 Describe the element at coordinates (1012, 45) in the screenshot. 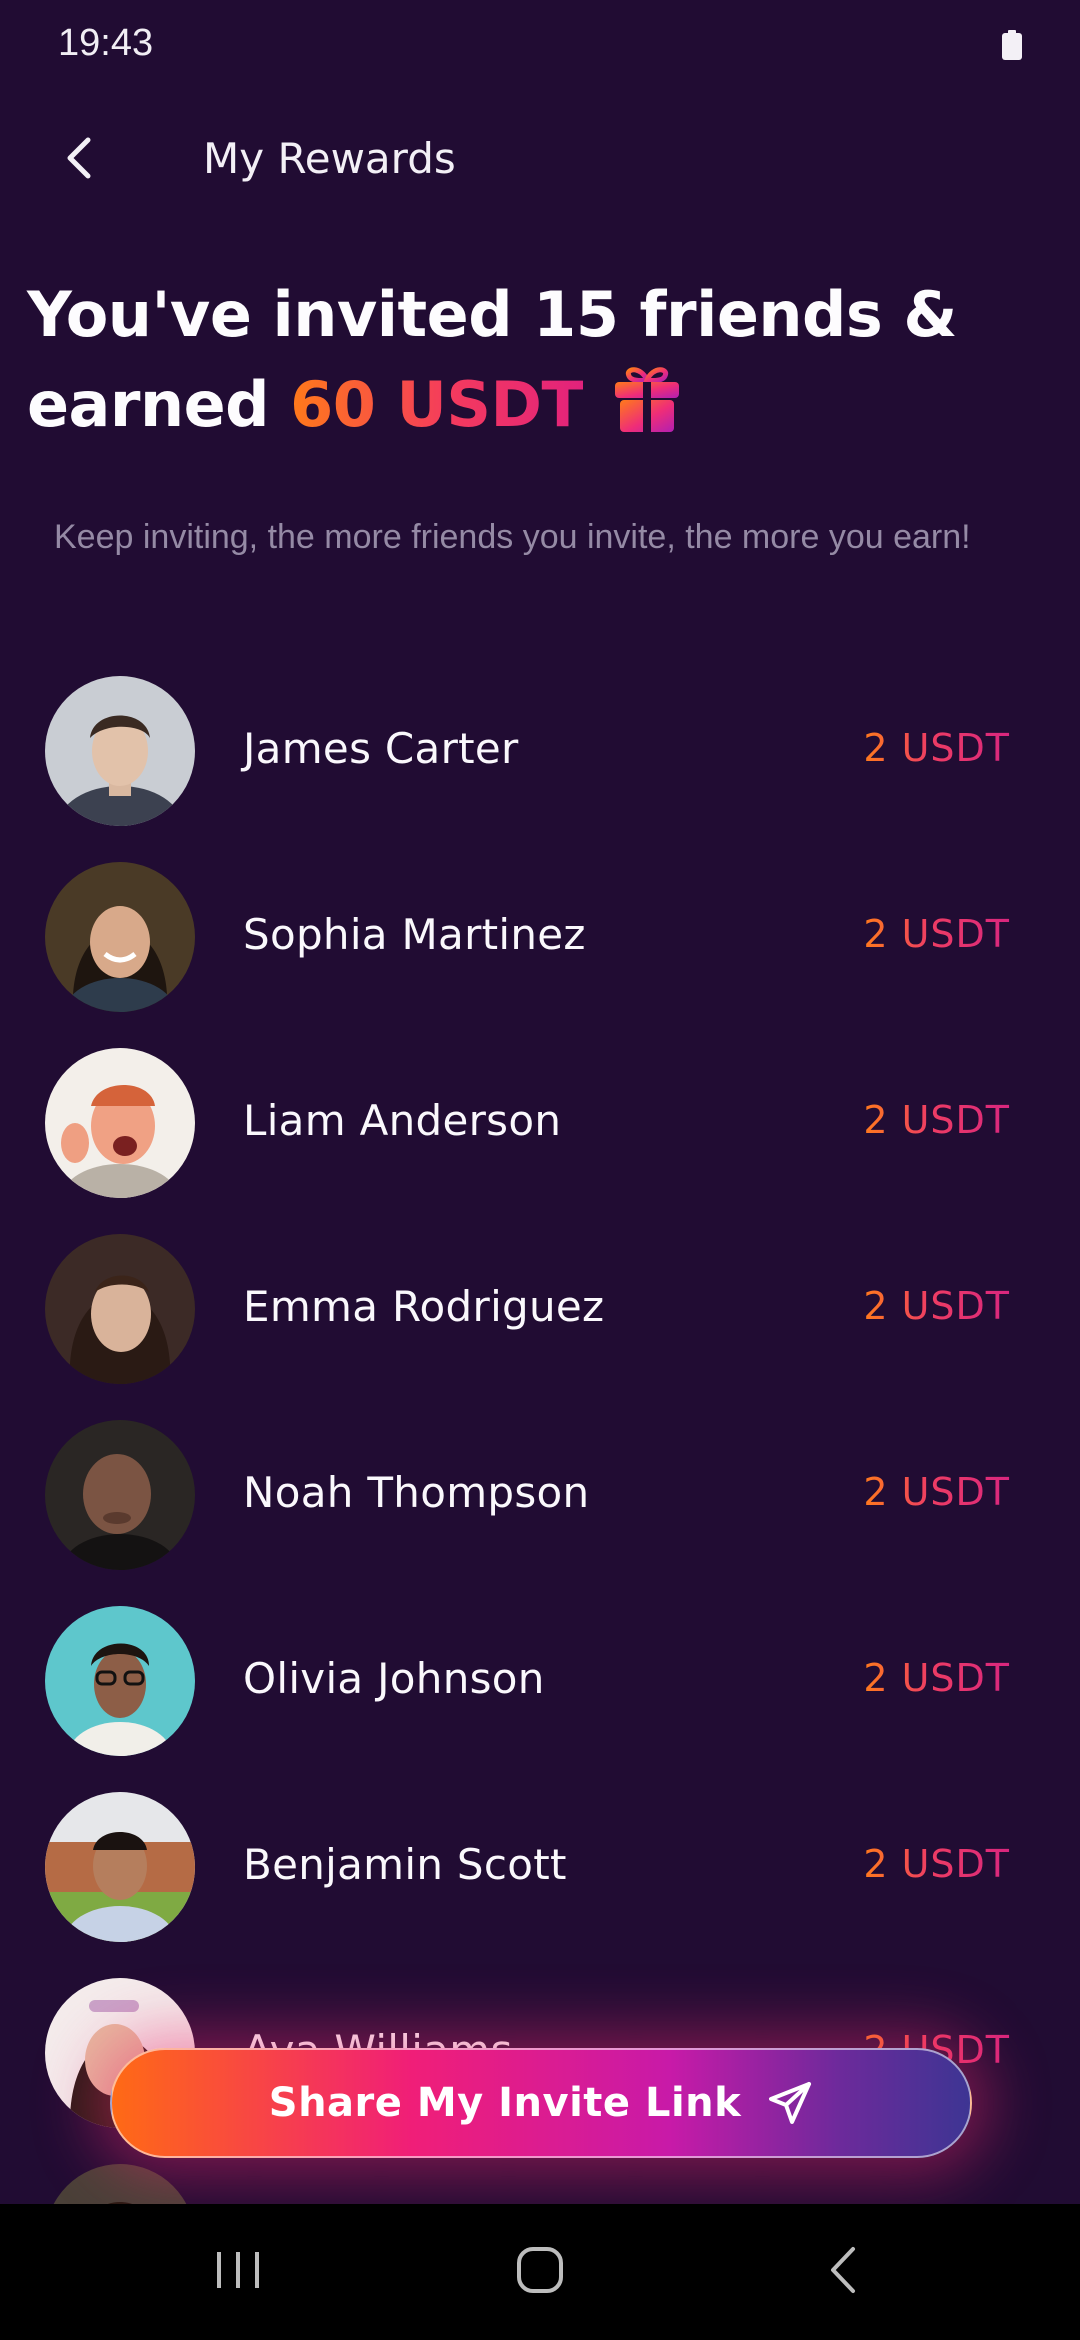

I see `battery-icon` at that location.